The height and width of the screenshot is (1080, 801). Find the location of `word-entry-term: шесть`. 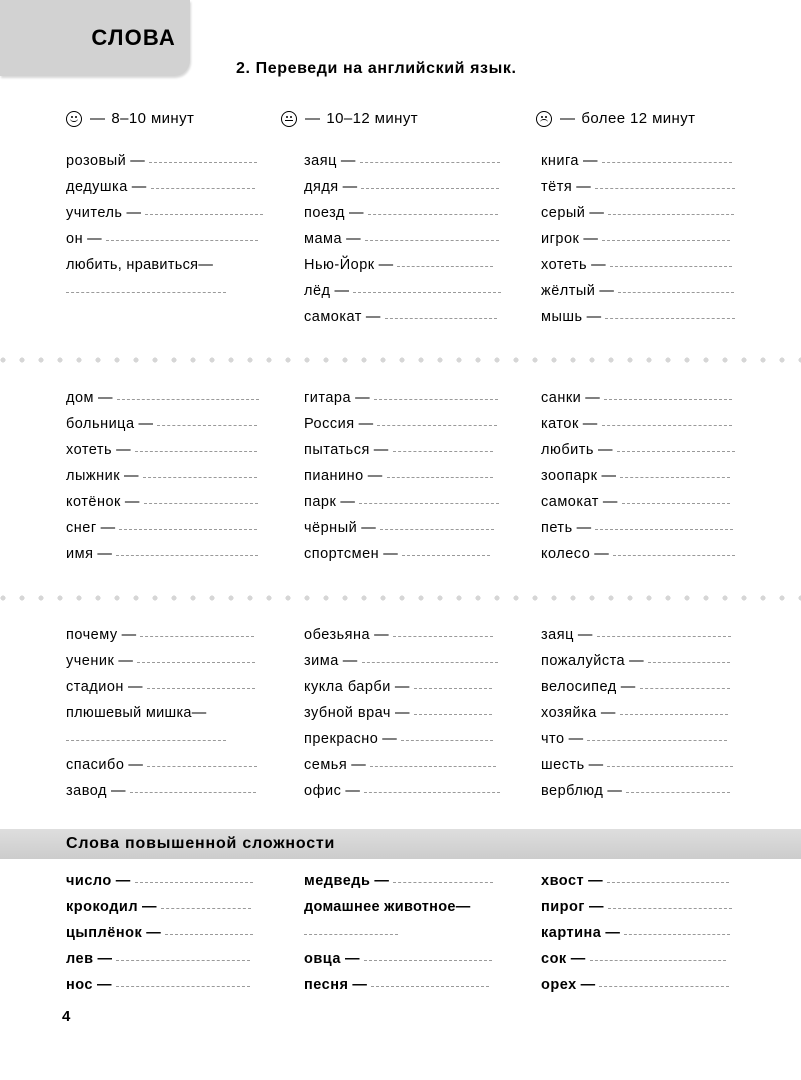

word-entry-term: шесть is located at coordinates (563, 765).